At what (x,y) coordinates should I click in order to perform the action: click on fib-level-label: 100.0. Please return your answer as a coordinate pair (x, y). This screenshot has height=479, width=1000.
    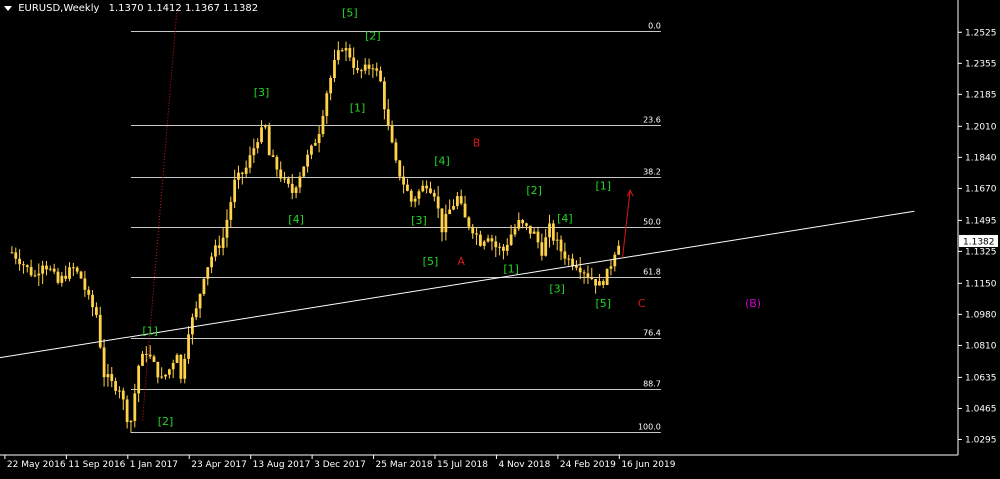
    Looking at the image, I should click on (649, 427).